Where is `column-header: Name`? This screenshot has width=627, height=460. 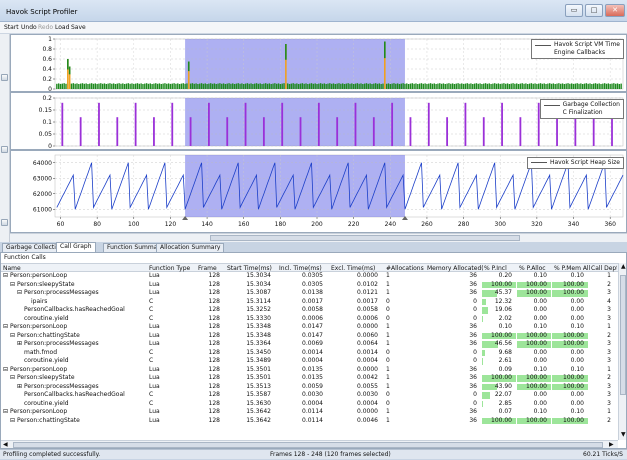
column-header: Name is located at coordinates (76, 268).